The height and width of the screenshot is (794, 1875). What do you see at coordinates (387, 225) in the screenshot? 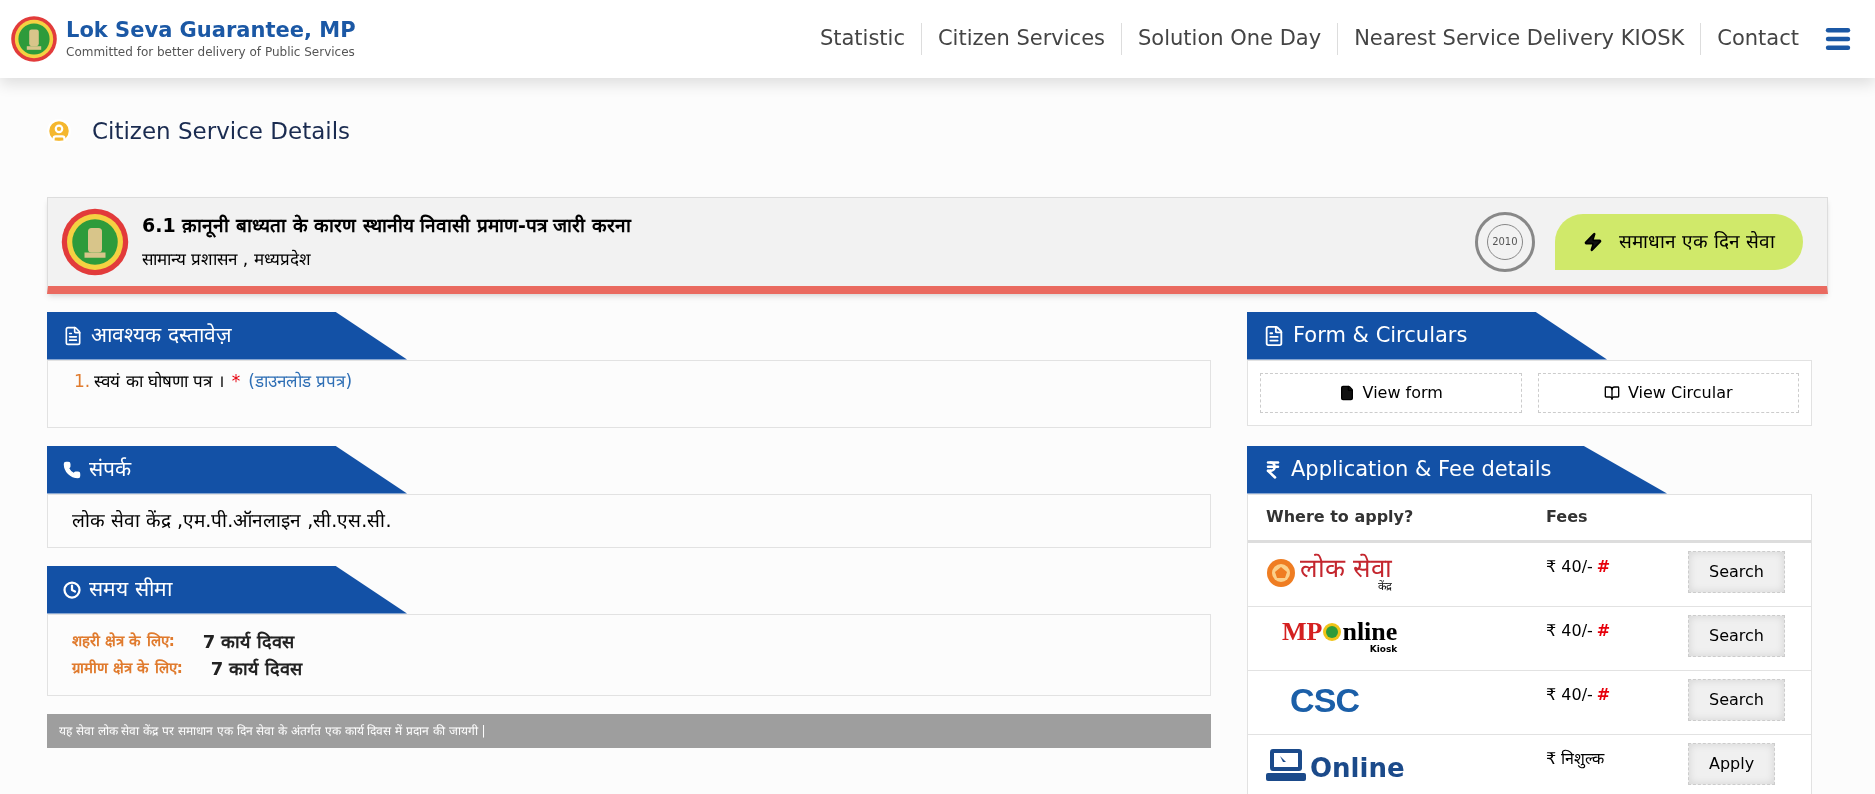
I see `service-title: 6.1 क़ानूनी बाध्यता के कारण स्थानीय निवासी प्रमाण-पत्र जारी करना` at bounding box center [387, 225].